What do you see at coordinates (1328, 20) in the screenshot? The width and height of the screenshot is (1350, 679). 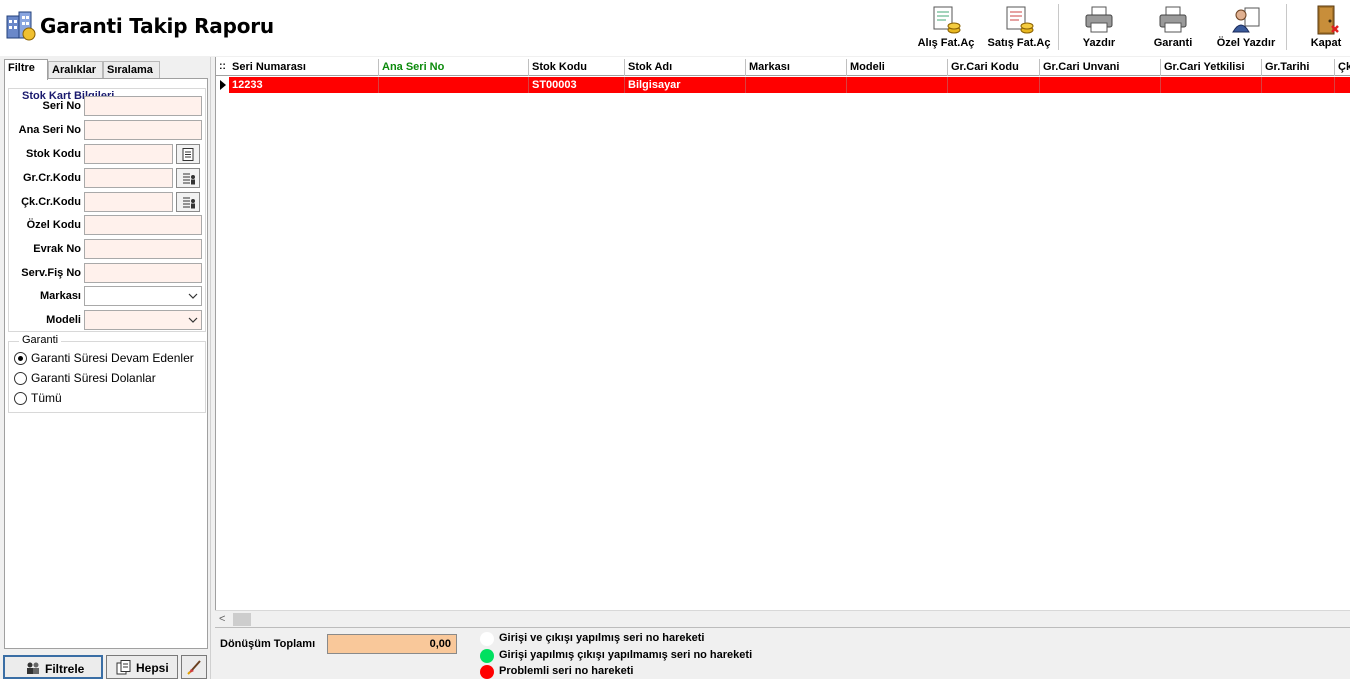 I see `exit-door-icon` at bounding box center [1328, 20].